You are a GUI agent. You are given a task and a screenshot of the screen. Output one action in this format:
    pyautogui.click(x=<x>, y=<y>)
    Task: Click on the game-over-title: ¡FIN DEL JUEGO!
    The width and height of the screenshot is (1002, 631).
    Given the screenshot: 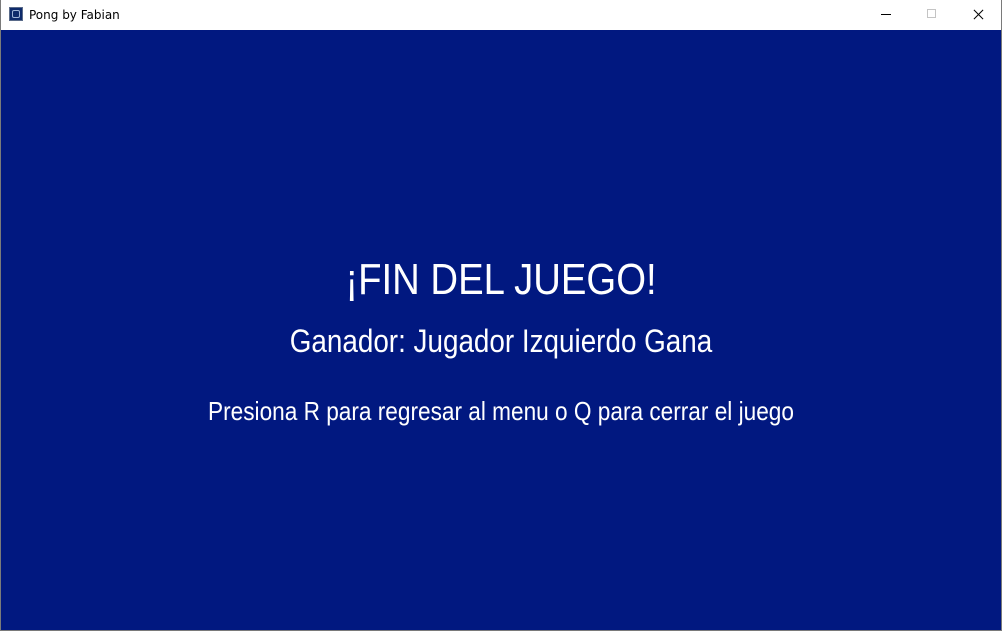 What is the action you would take?
    pyautogui.click(x=501, y=279)
    